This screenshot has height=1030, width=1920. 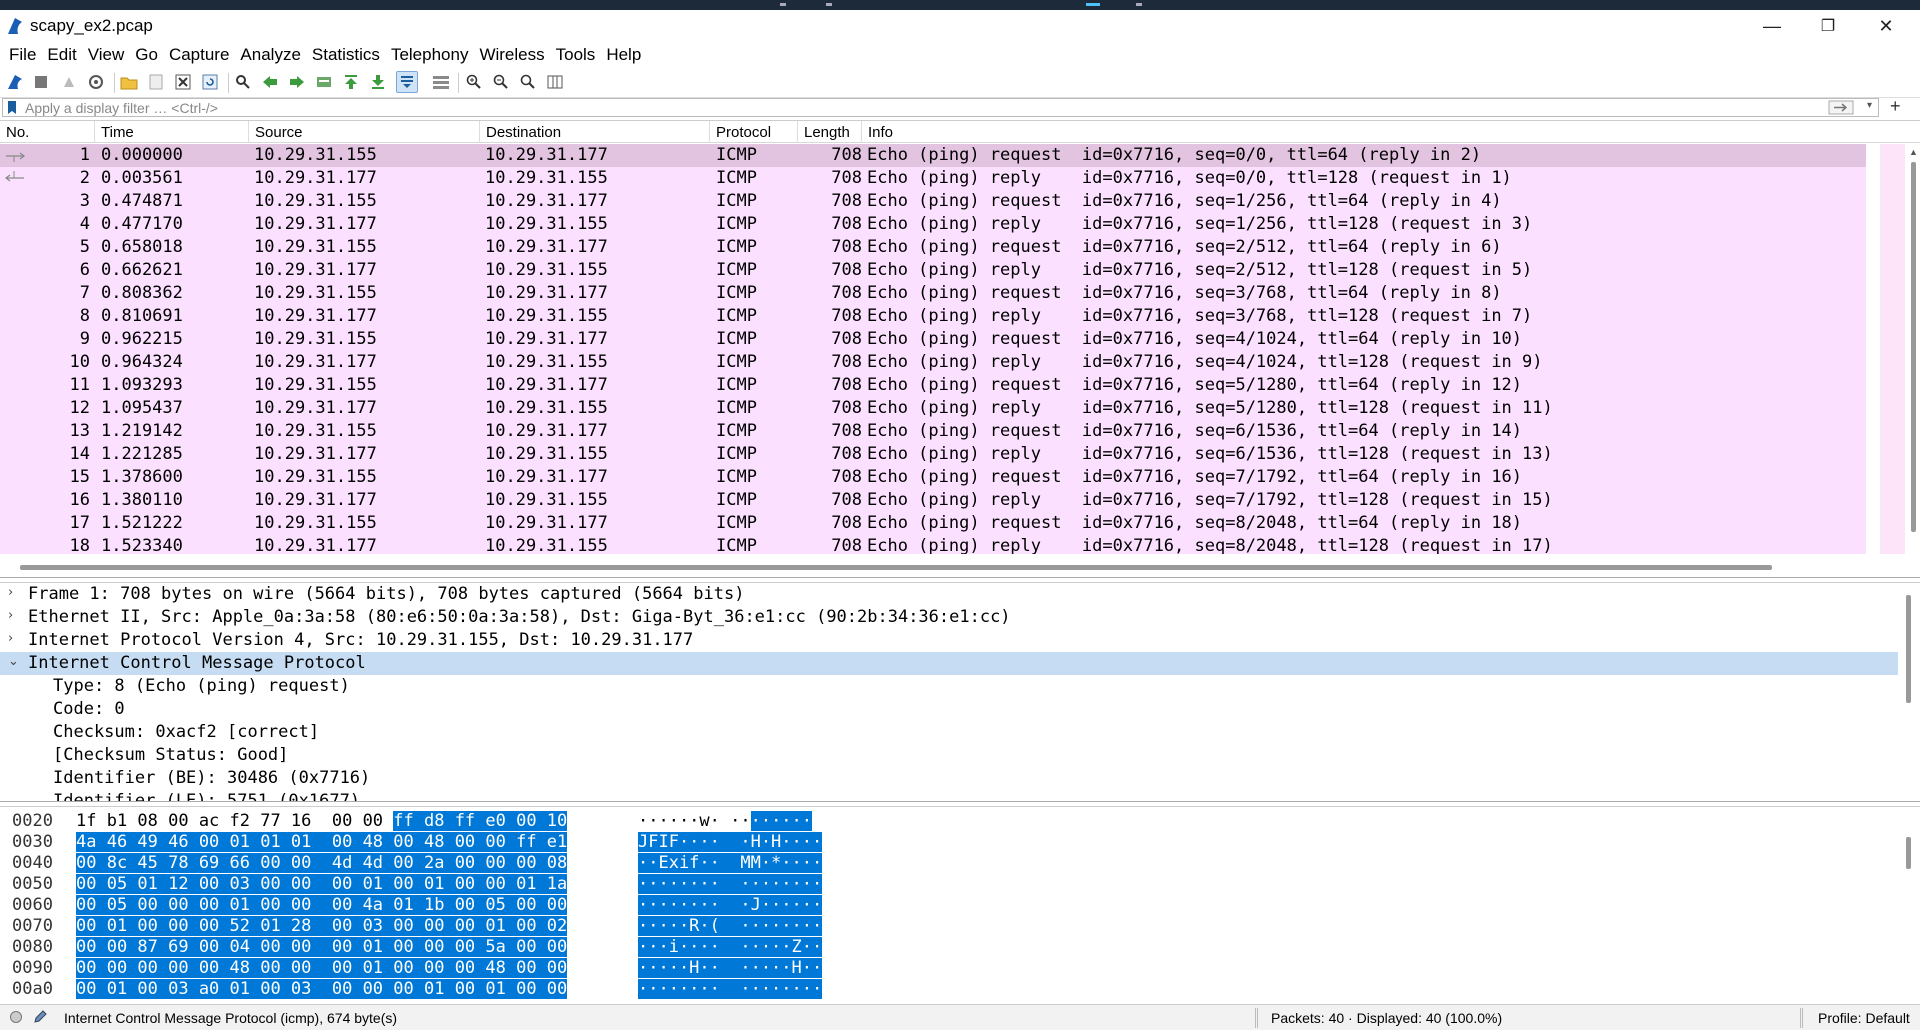 I want to click on minimize-button: —, so click(x=1772, y=26).